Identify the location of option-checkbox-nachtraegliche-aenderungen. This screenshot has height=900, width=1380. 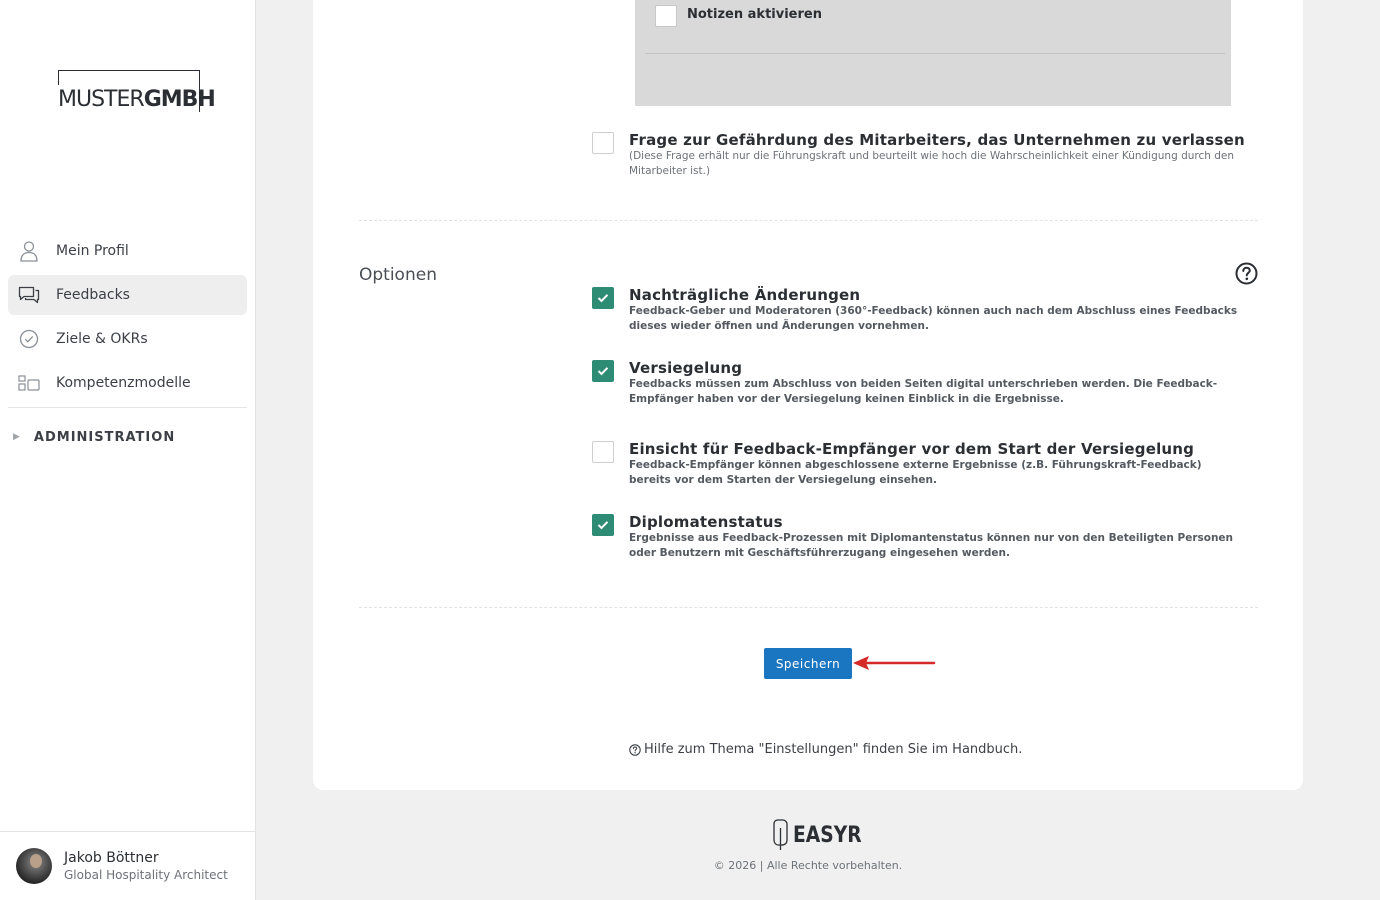
(603, 298).